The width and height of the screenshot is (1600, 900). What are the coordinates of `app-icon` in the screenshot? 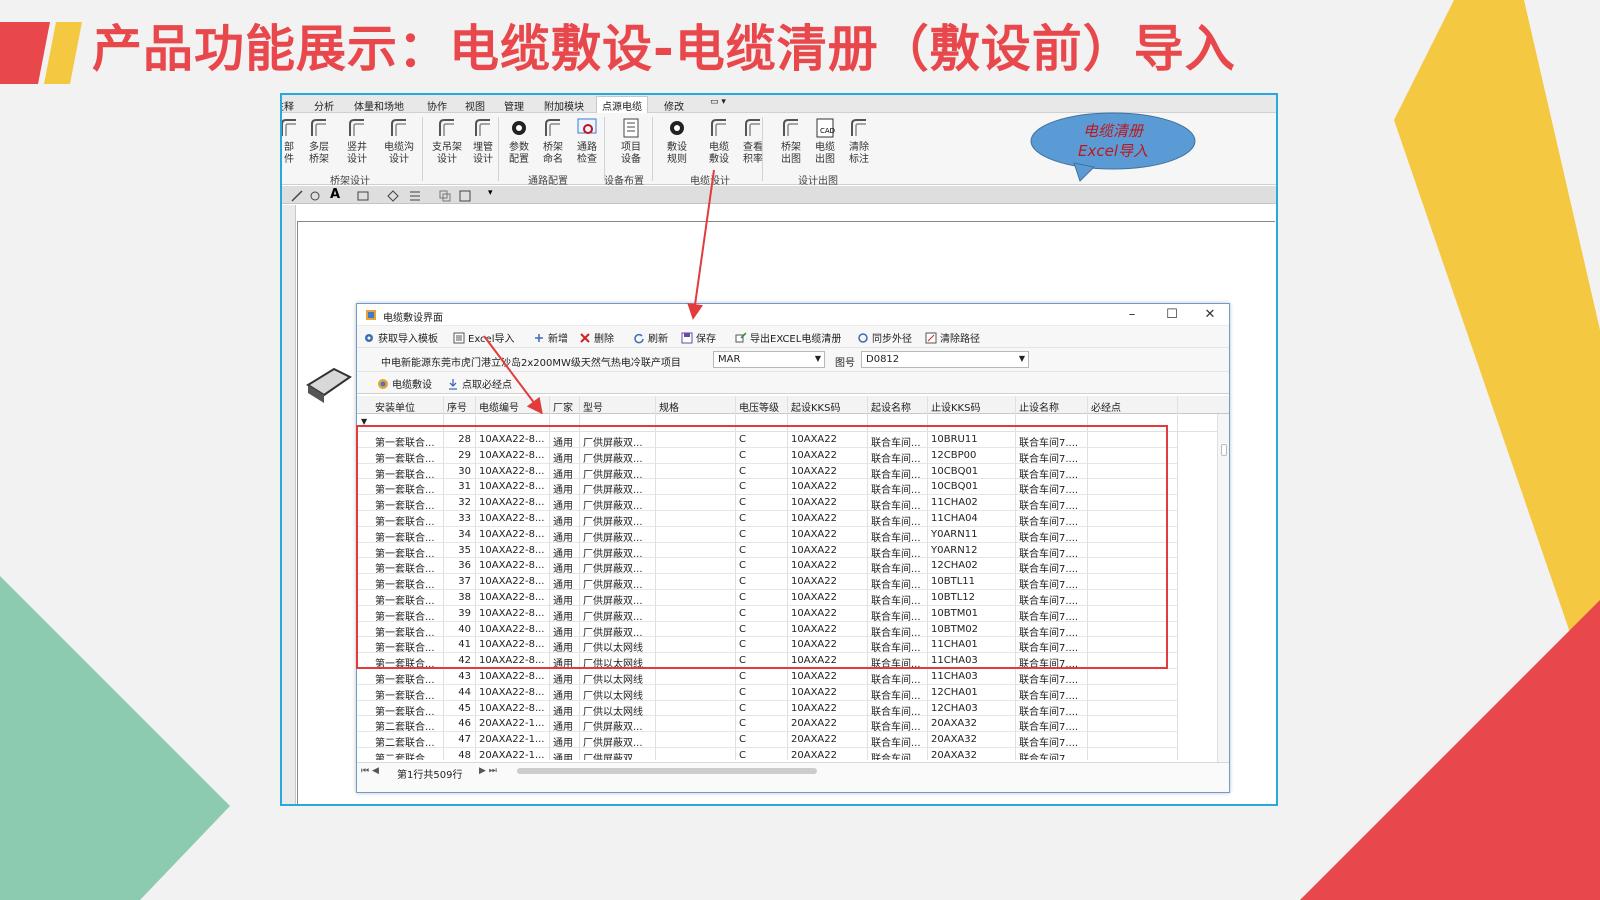 It's located at (371, 315).